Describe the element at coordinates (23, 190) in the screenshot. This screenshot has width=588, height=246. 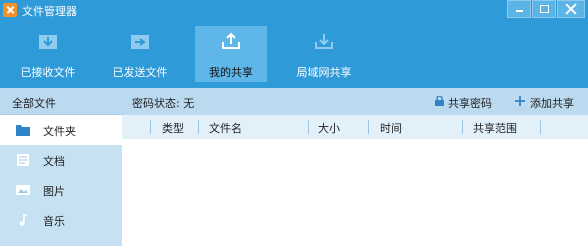
I see `image-icon` at that location.